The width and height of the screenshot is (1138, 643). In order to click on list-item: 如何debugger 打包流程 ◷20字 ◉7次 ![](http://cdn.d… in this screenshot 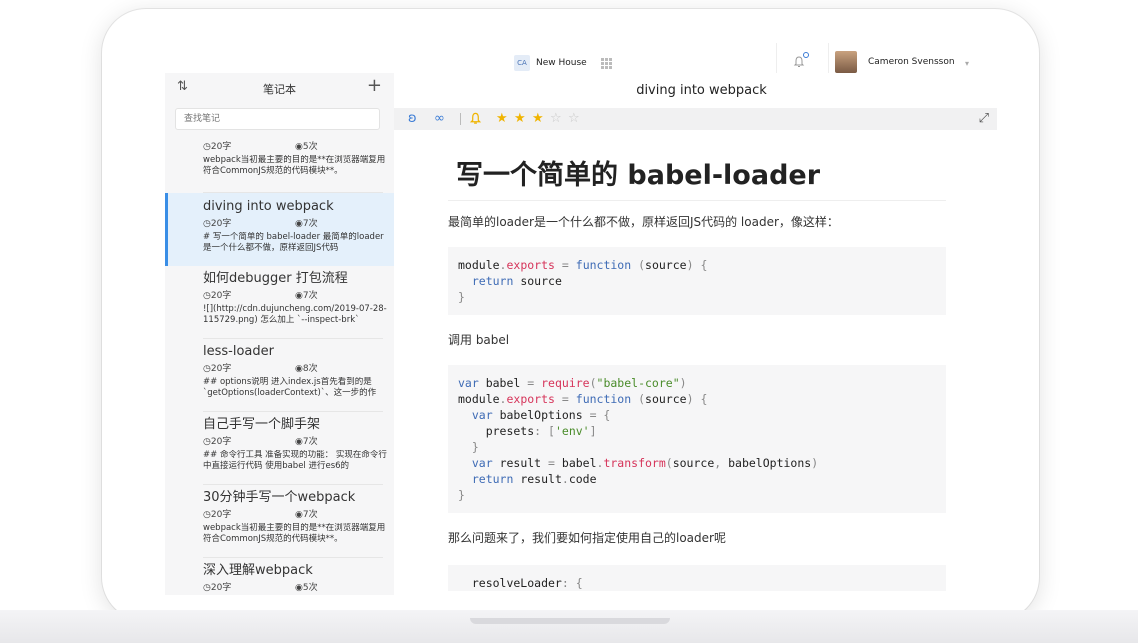, I will do `click(279, 297)`.